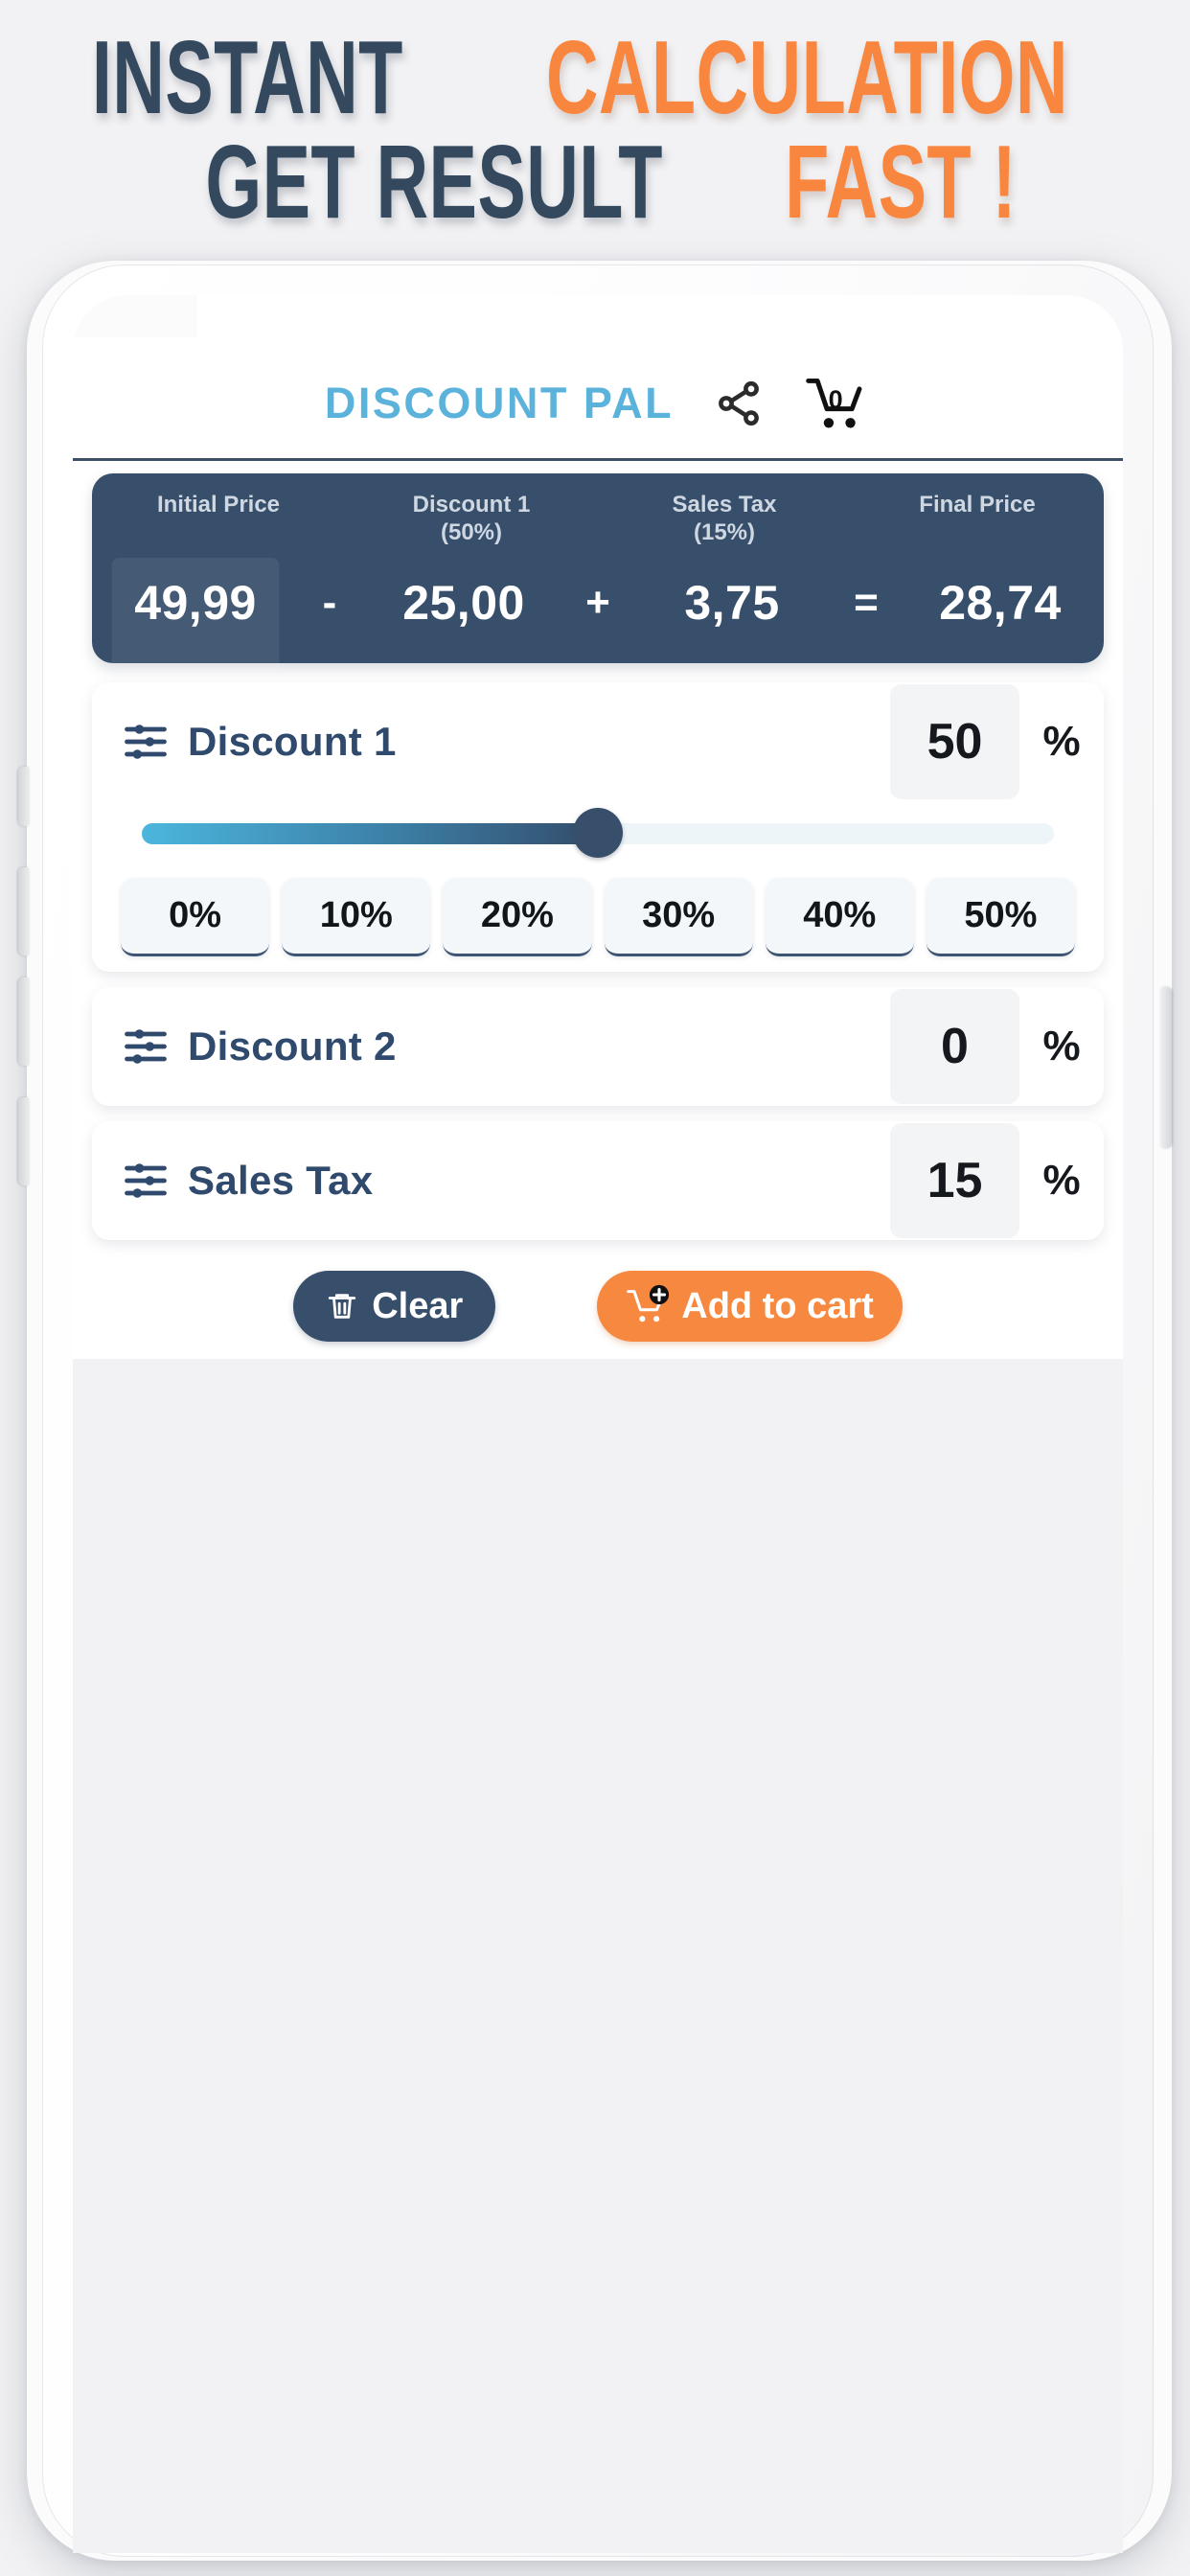  Describe the element at coordinates (329, 602) in the screenshot. I see `operator-minus: -` at that location.